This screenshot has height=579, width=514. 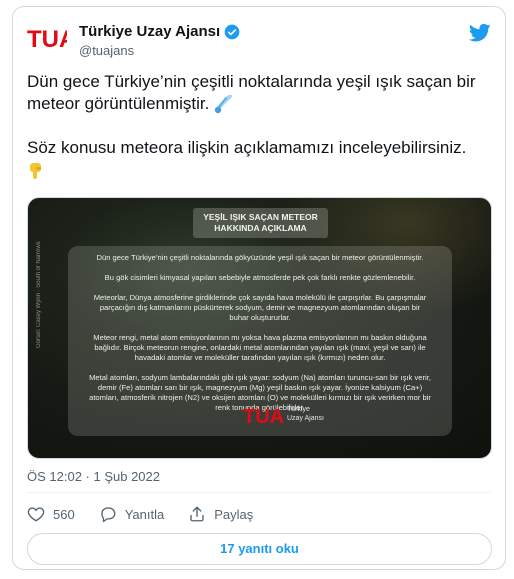 I want to click on media-logo-line: Türkiye, so click(x=298, y=409).